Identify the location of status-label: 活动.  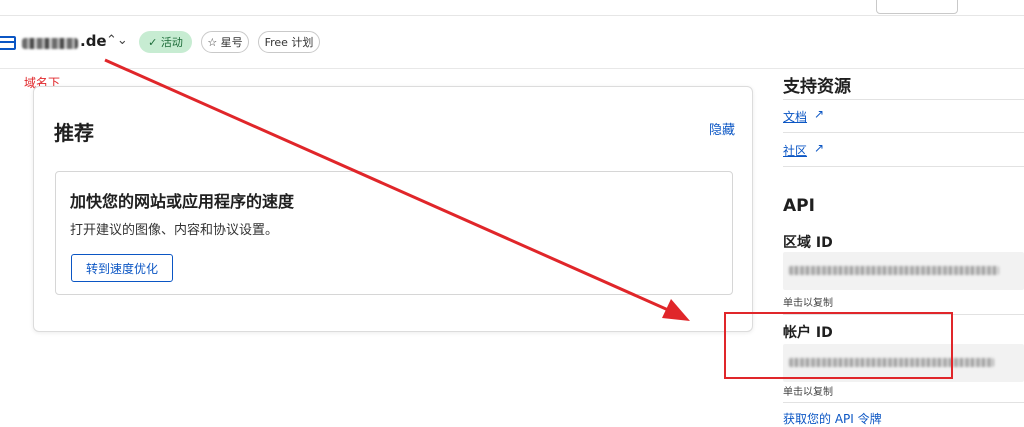
(171, 42).